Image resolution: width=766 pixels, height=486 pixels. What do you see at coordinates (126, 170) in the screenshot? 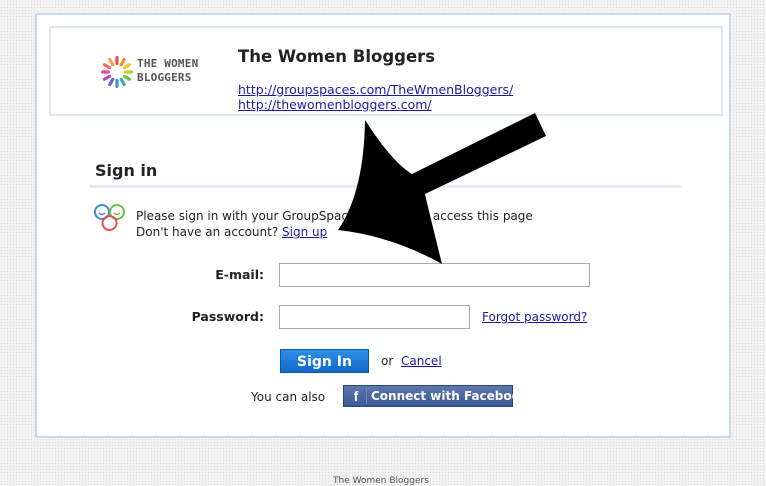
I see `signin-heading: Sign in` at bounding box center [126, 170].